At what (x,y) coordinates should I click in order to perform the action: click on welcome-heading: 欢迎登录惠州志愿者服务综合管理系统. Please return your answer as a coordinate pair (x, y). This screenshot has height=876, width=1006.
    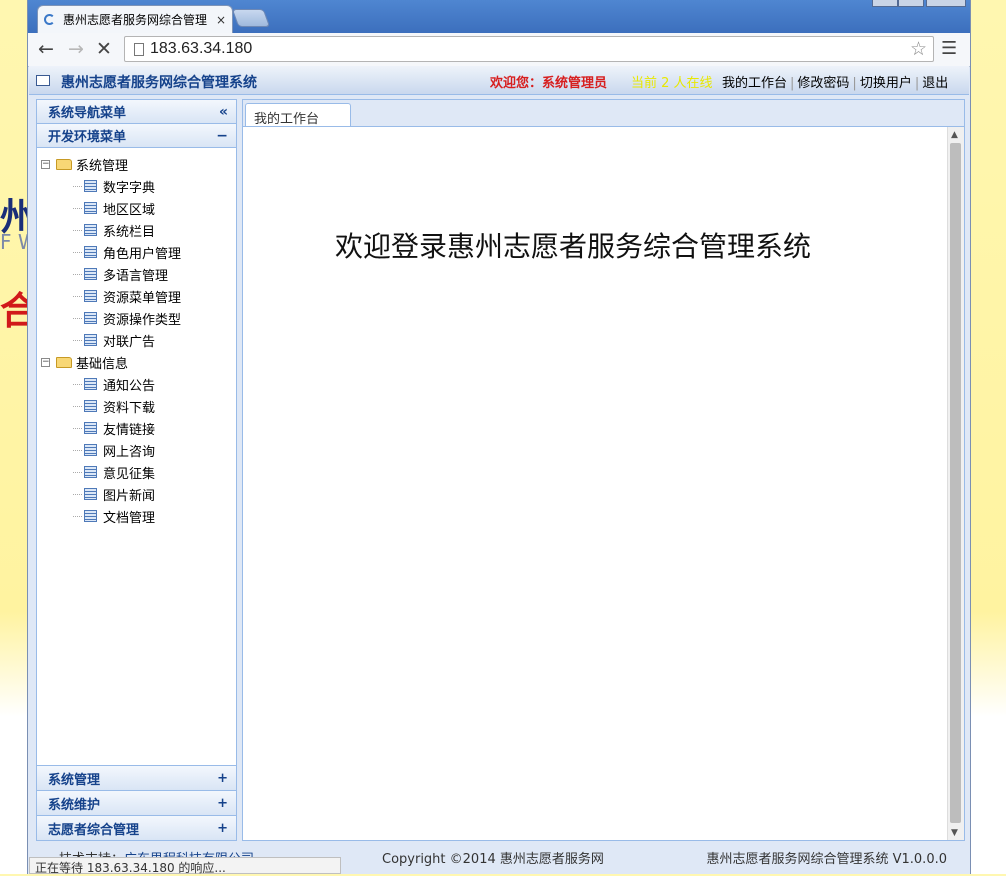
    Looking at the image, I should click on (573, 246).